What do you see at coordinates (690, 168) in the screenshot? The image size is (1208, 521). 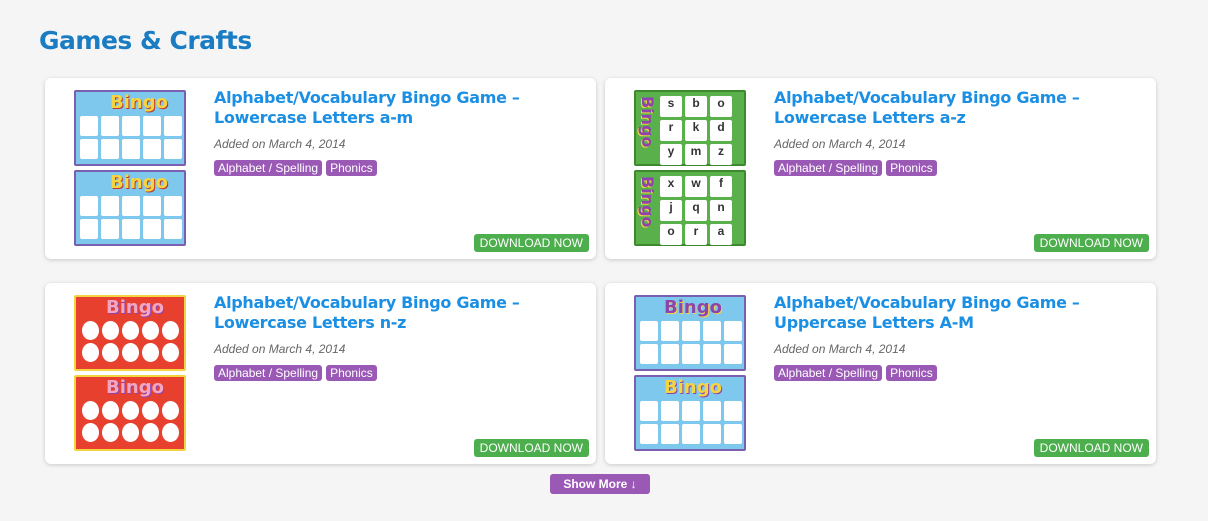 I see `bingo-thumbnail: Bingo sbo rkd ymz Bingo xwf jqn ora` at bounding box center [690, 168].